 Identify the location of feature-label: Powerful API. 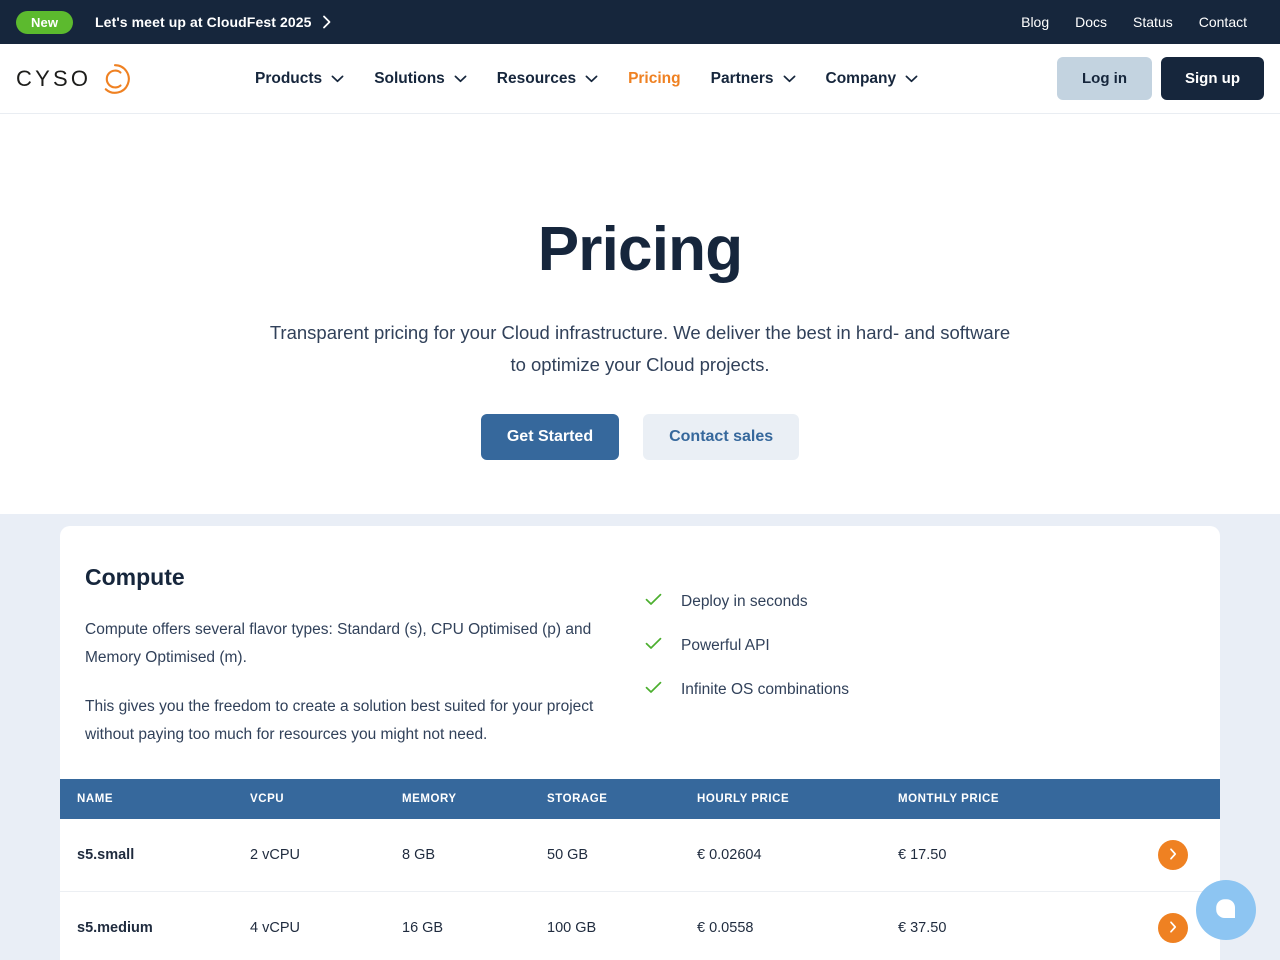
(725, 645).